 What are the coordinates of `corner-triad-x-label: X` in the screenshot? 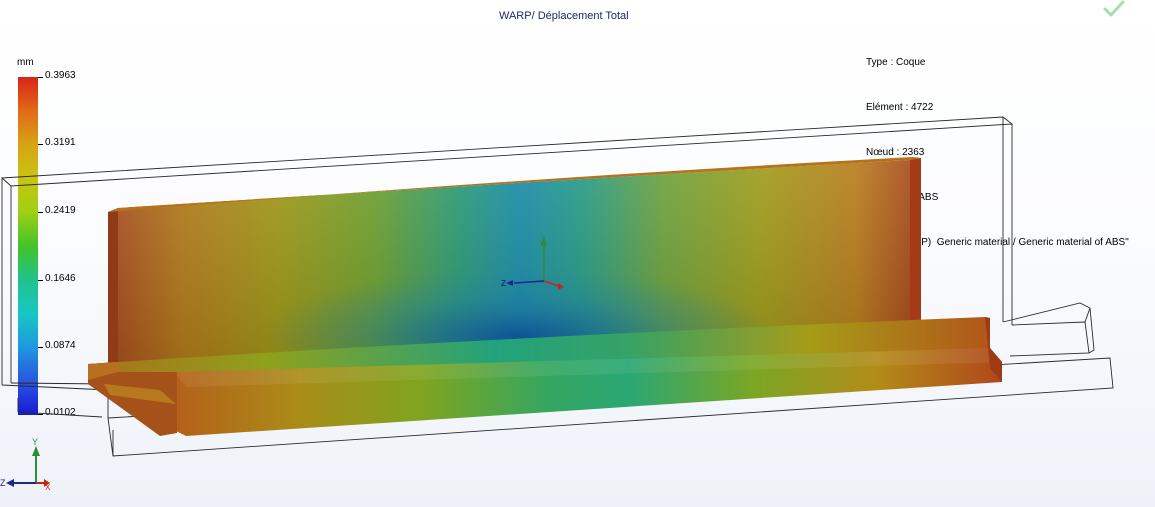 It's located at (48, 487).